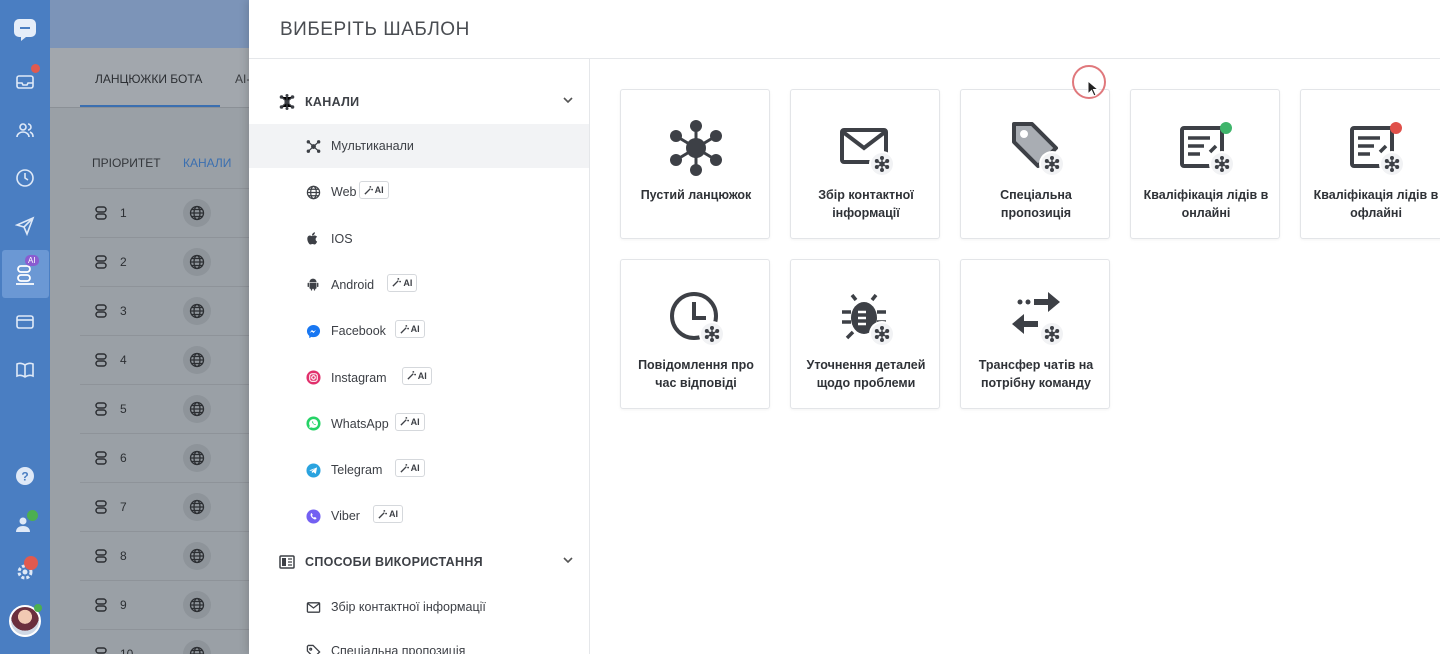 The width and height of the screenshot is (1440, 654). Describe the element at coordinates (696, 195) in the screenshot. I see `template-card-label: Пустий ланцюжок` at that location.